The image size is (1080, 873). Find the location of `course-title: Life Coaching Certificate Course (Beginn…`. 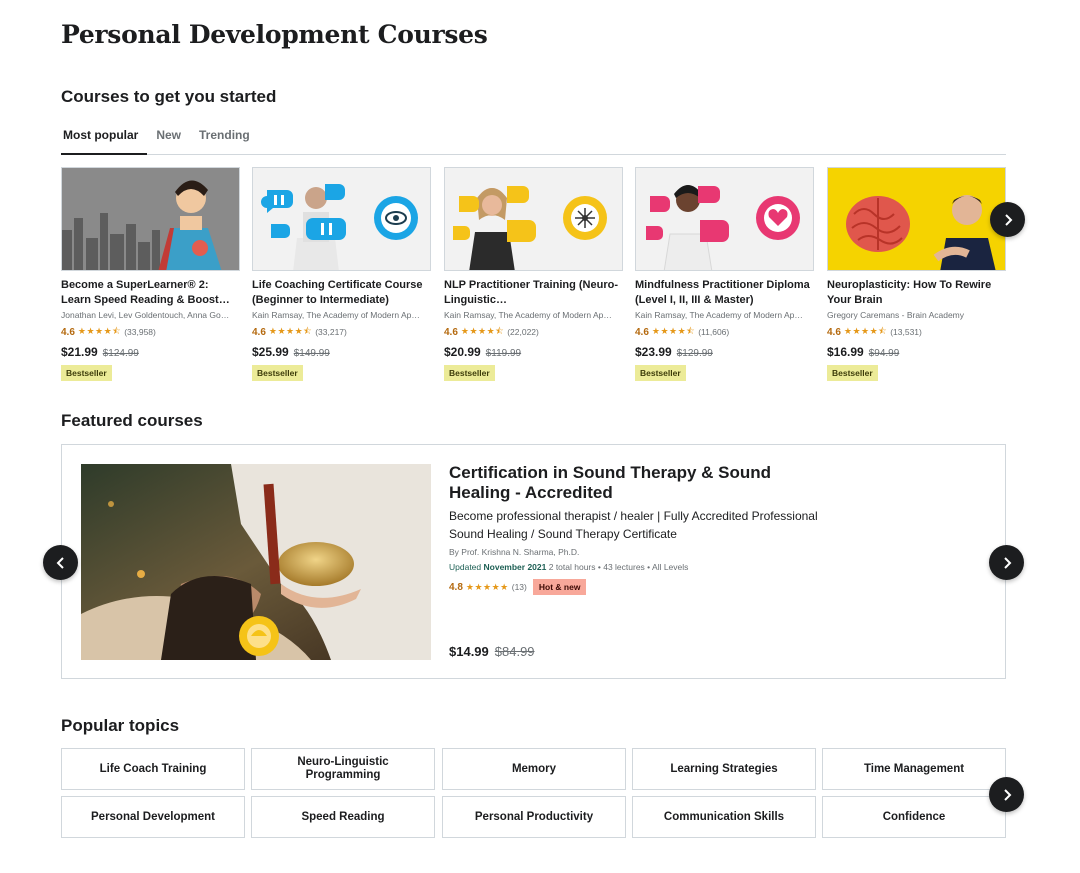

course-title: Life Coaching Certificate Course (Beginn… is located at coordinates (341, 293).